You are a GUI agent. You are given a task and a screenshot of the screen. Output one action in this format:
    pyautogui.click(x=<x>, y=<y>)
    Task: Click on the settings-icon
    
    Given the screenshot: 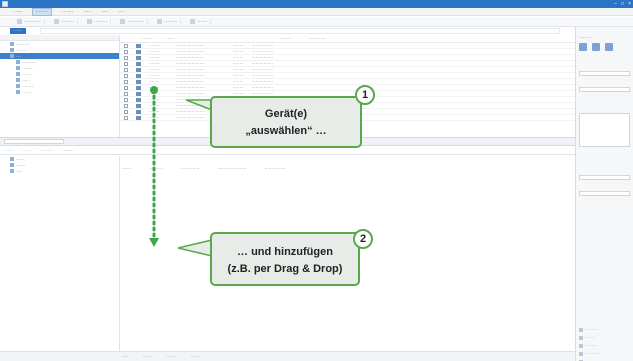 What is the action you would take?
    pyautogui.click(x=596, y=47)
    